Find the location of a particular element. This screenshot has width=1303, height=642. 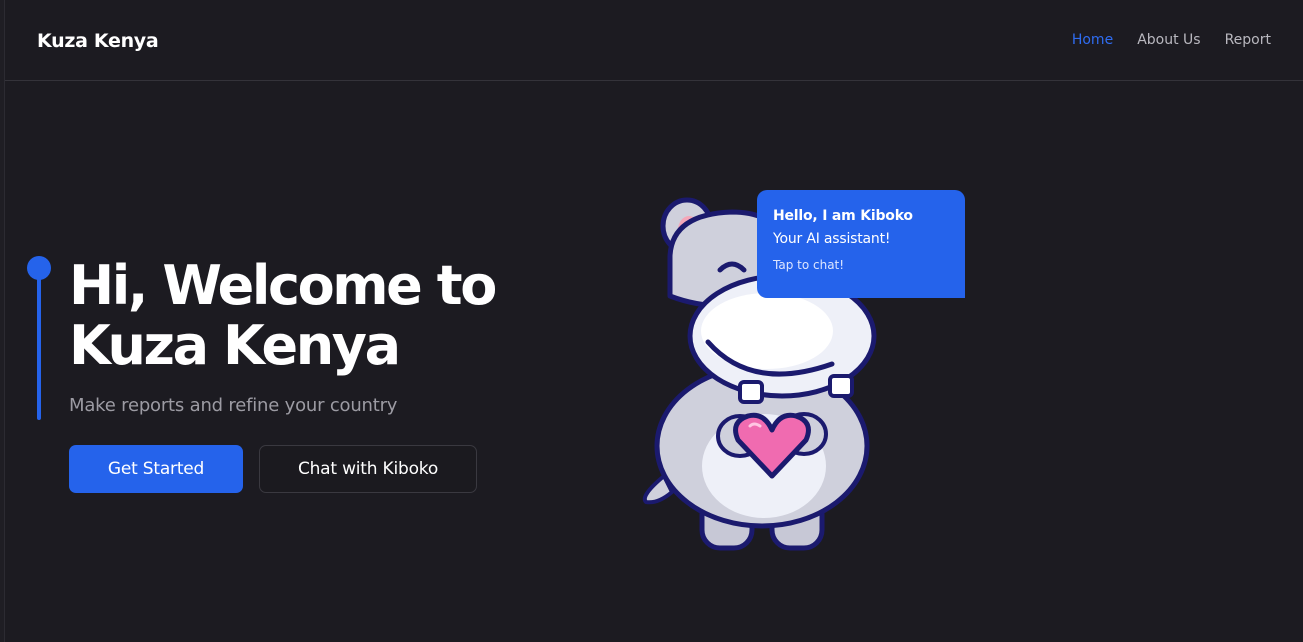

hero-title-line-1: Hi, Welcome to is located at coordinates (283, 285).